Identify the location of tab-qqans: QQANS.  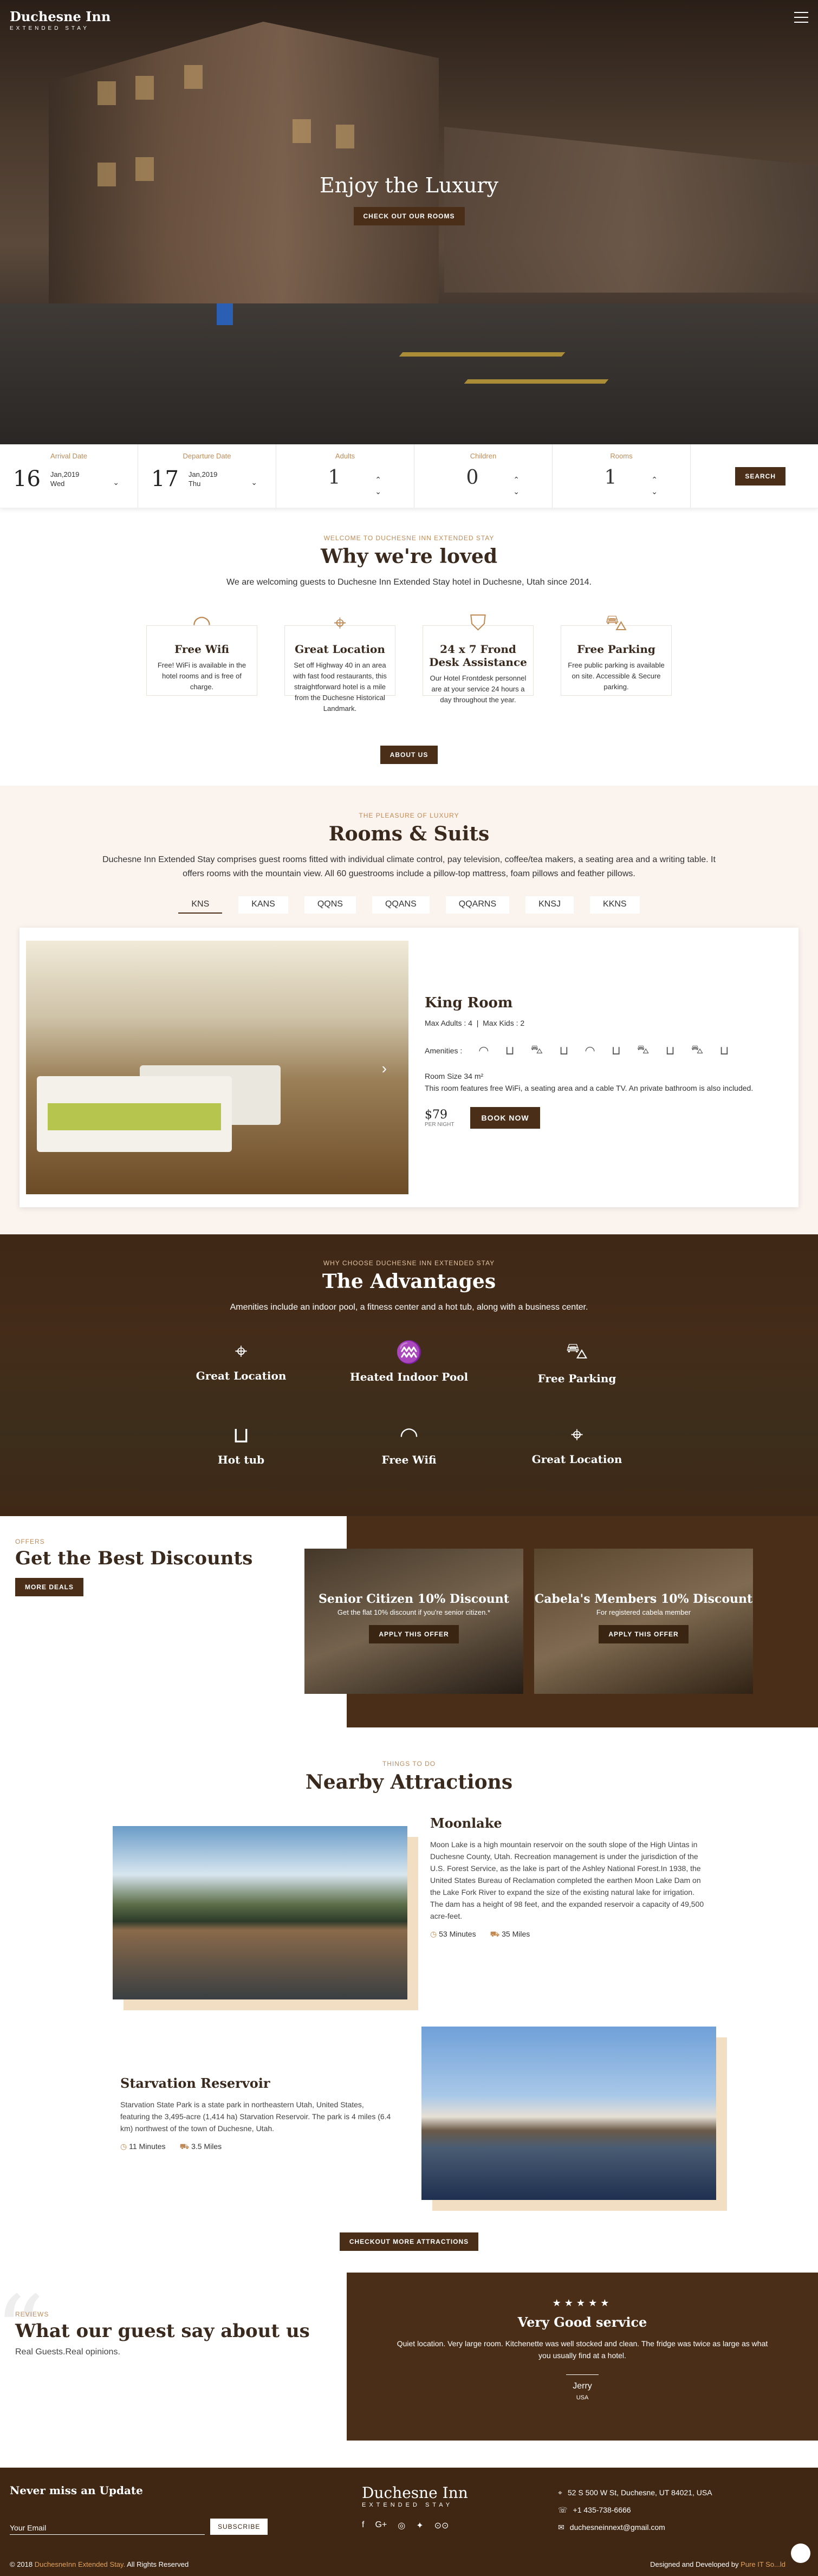
(401, 905).